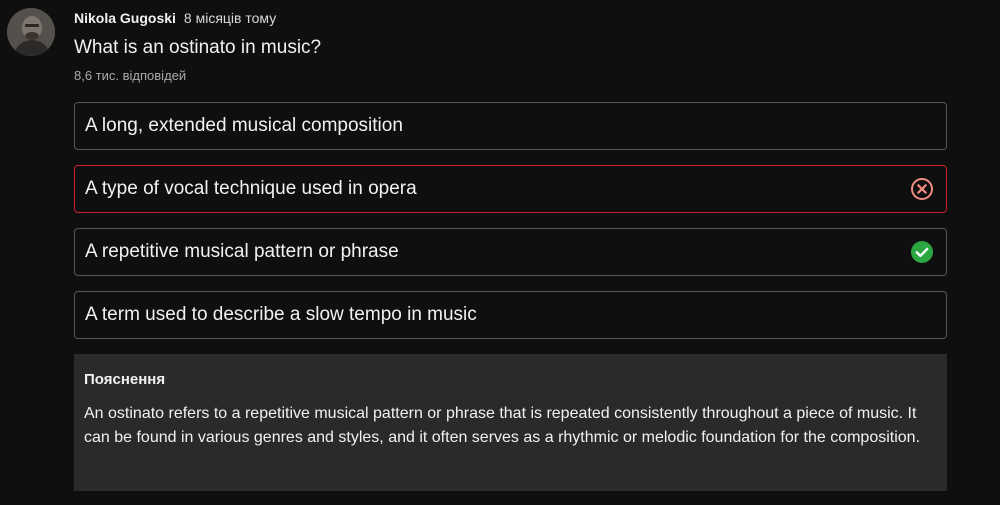 The image size is (1000, 505). I want to click on option-label: A long, extended musical composition, so click(244, 125).